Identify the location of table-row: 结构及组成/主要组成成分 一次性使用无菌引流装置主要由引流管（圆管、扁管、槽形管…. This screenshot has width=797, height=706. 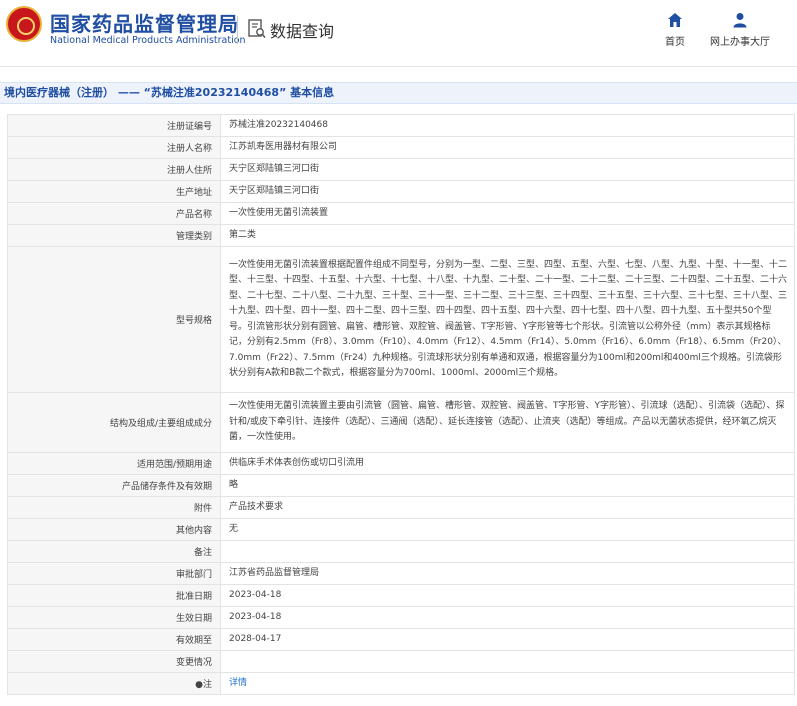
(401, 422).